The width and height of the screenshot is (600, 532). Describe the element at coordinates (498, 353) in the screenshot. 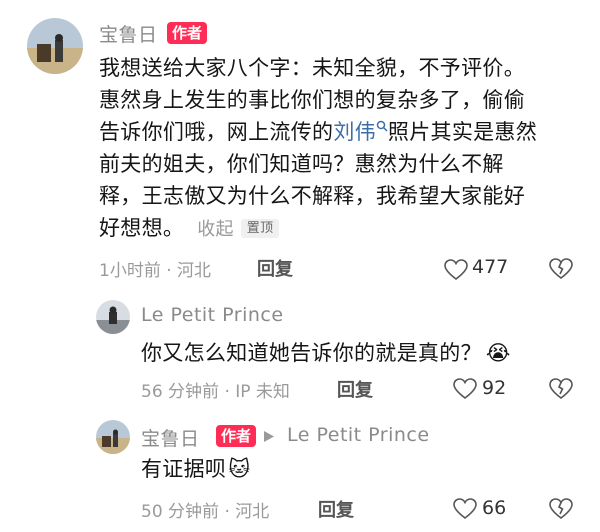

I see `crying-emoji-icon: 😭` at that location.